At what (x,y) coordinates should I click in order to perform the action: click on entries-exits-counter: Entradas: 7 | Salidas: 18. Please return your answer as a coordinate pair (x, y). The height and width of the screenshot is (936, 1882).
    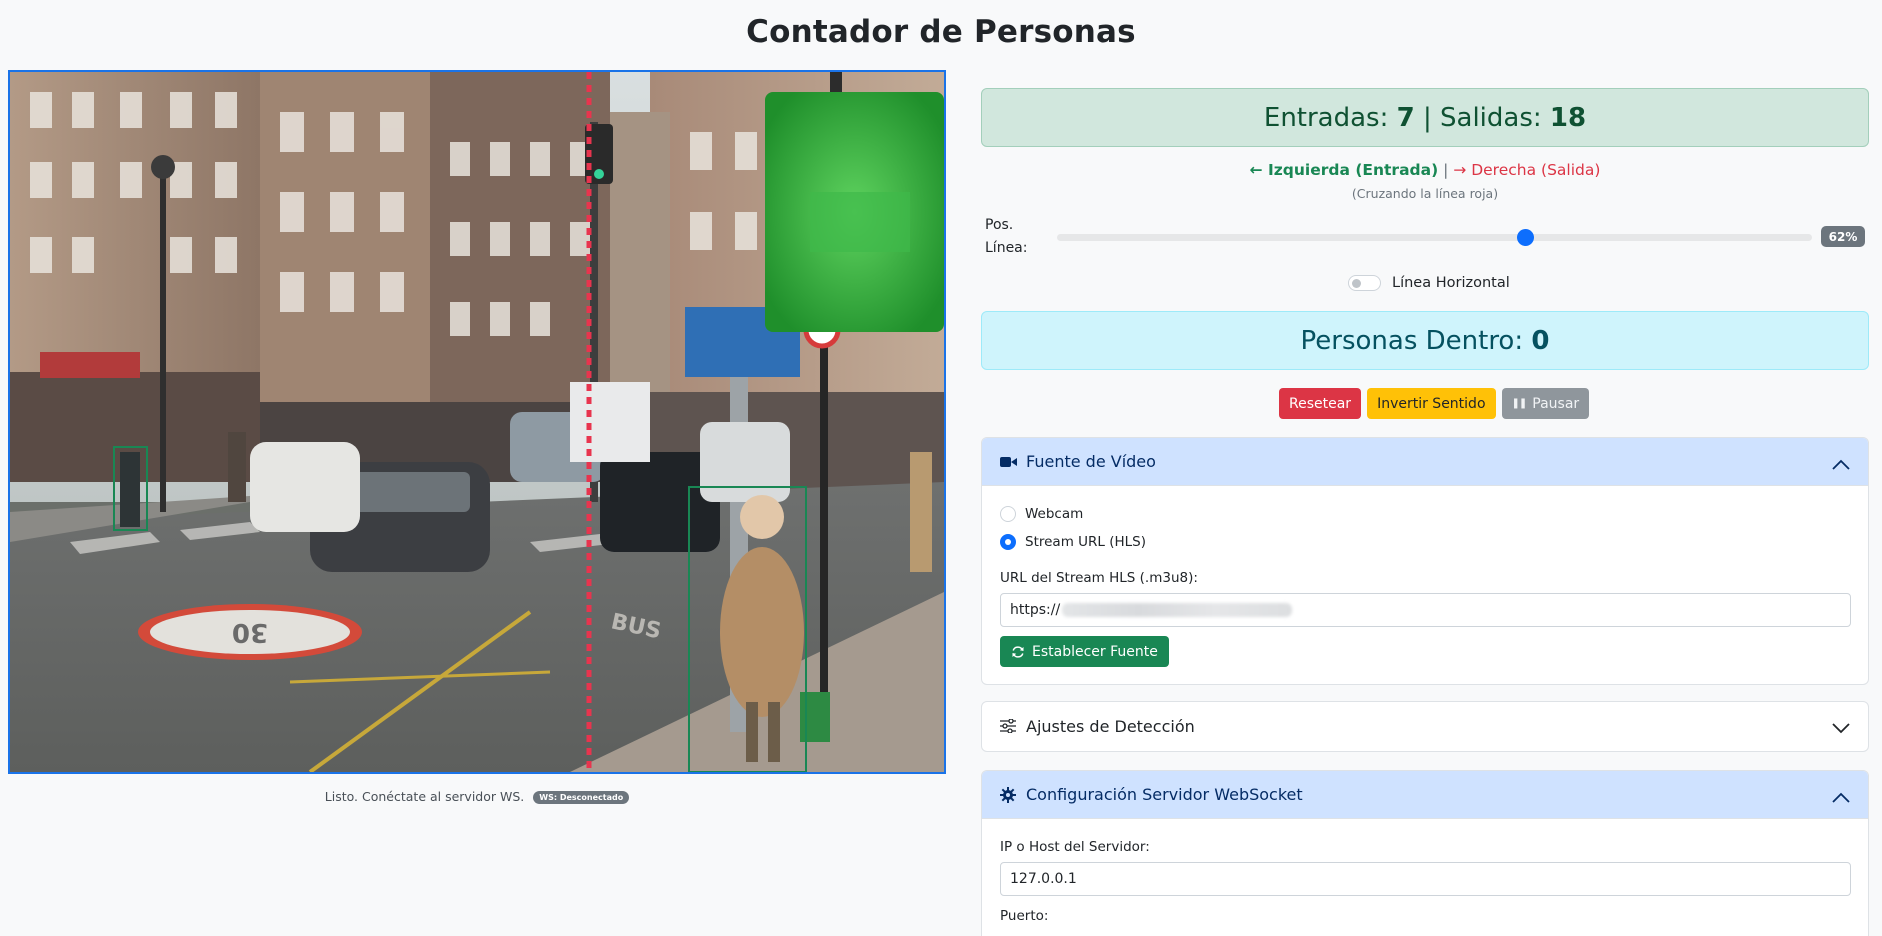
    Looking at the image, I should click on (1425, 117).